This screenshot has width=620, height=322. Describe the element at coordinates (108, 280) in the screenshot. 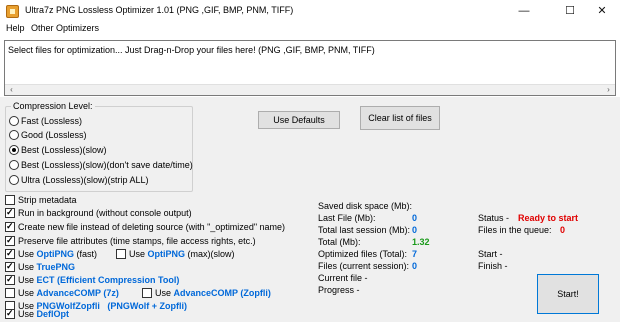

I see `tool-name: ECT (Efficient Compression Tool)` at that location.